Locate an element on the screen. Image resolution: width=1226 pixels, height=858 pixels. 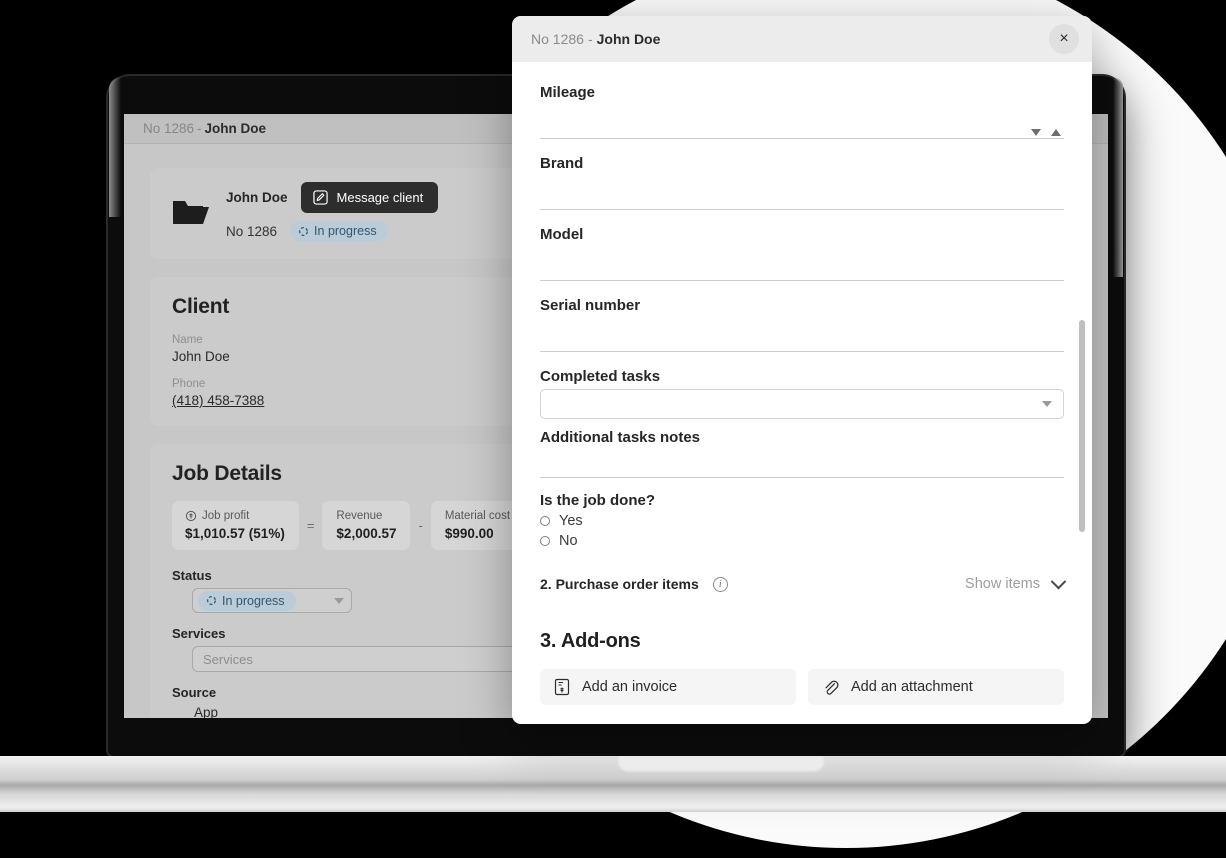
metric-revenue-label: Revenue is located at coordinates (359, 516).